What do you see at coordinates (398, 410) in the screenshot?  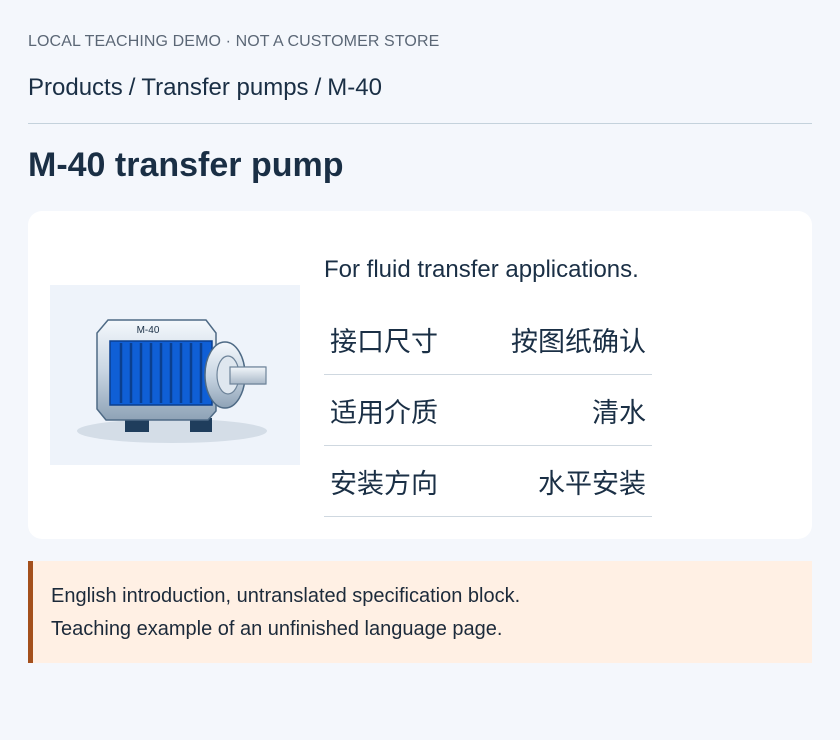 I see `spec-label: 适用介质` at bounding box center [398, 410].